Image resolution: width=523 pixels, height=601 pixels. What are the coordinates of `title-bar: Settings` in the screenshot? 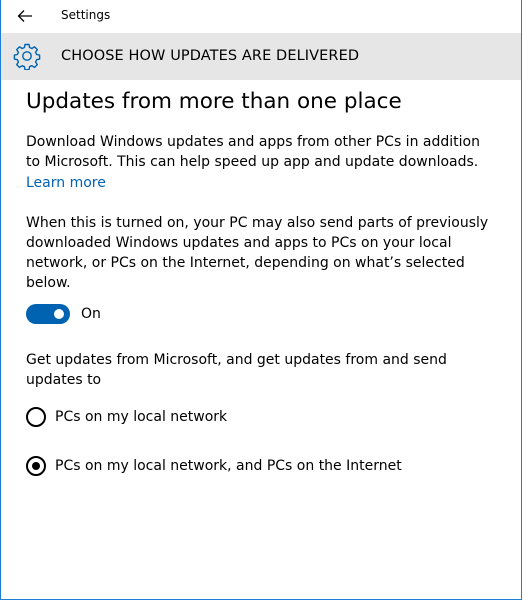 It's located at (261, 16).